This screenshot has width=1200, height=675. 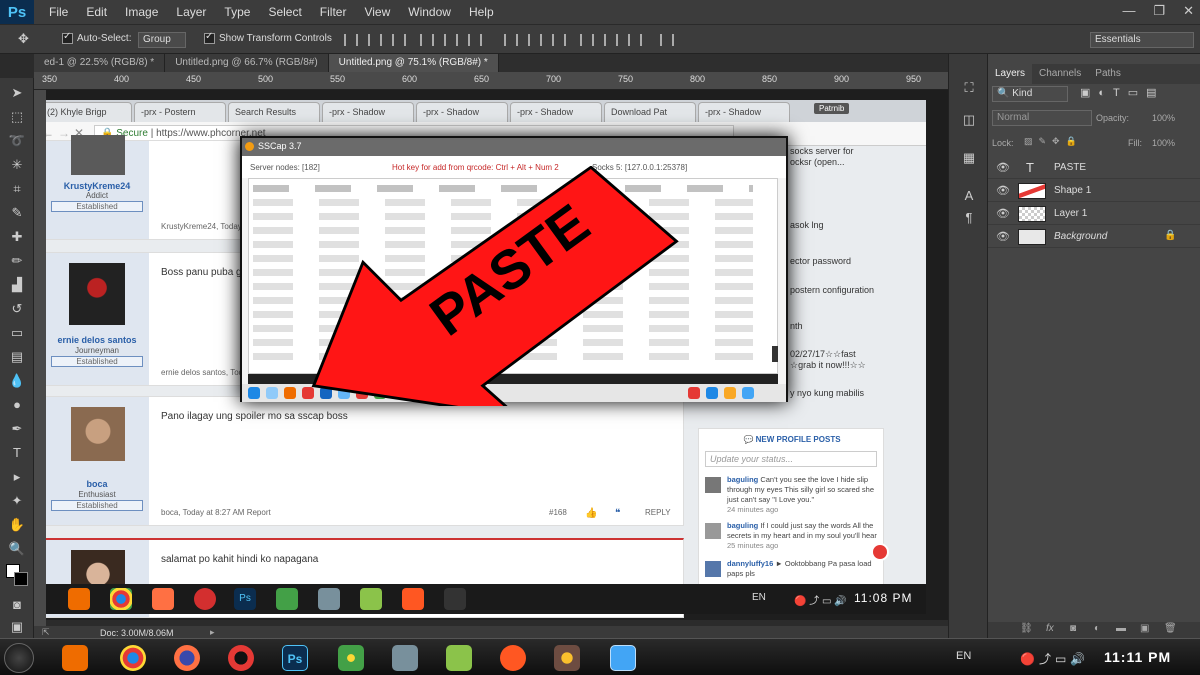 I want to click on align-vcenter-icon, so click(x=375, y=40).